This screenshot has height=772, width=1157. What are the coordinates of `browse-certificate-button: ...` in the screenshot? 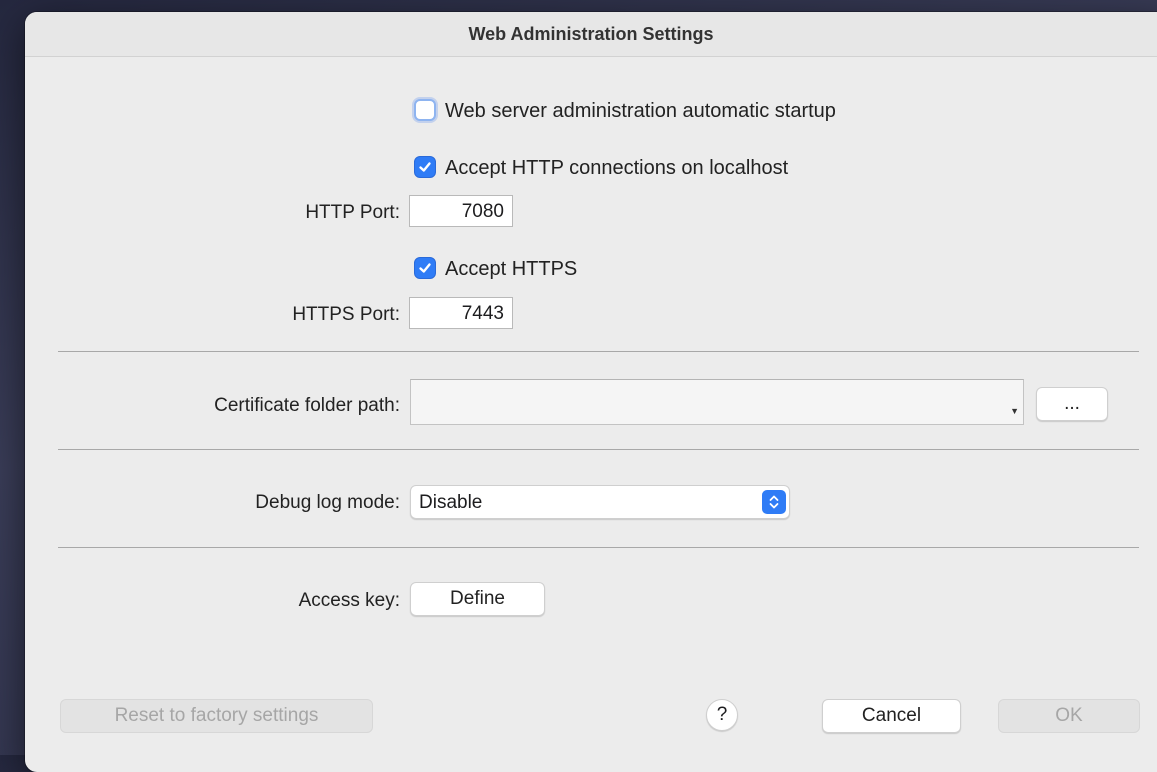 It's located at (1072, 404).